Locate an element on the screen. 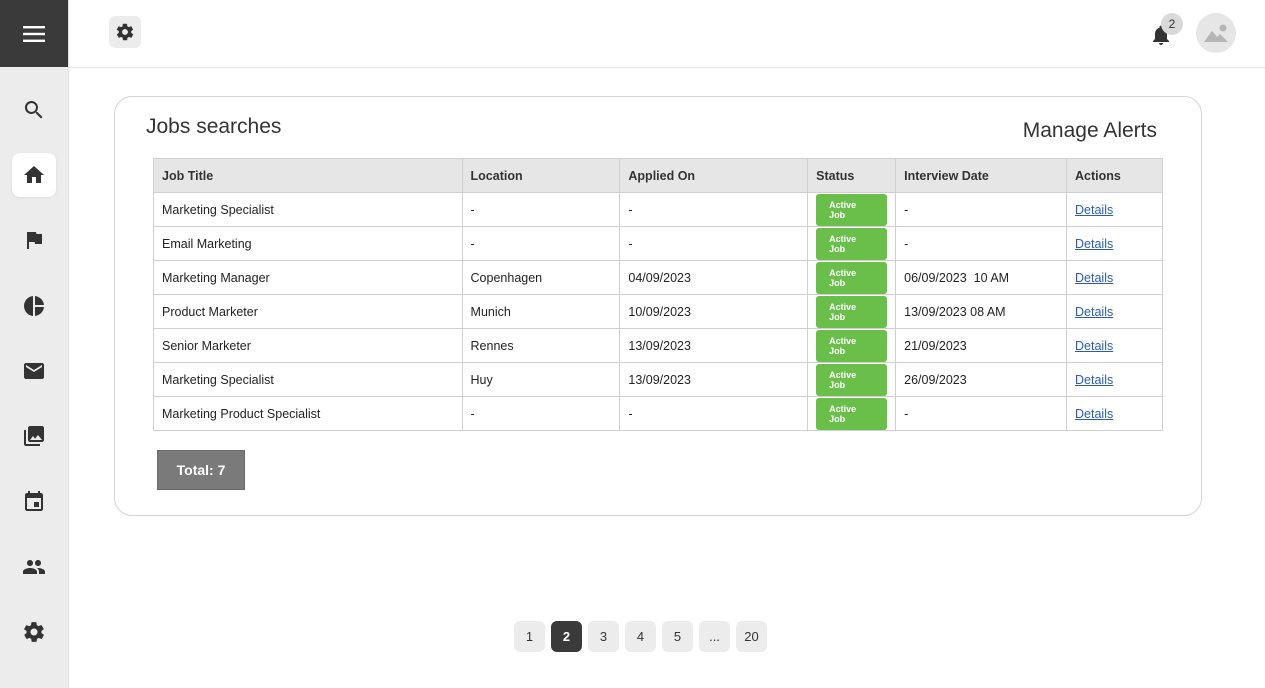 This screenshot has height=688, width=1265. hamburger-menu-icon is located at coordinates (34, 33).